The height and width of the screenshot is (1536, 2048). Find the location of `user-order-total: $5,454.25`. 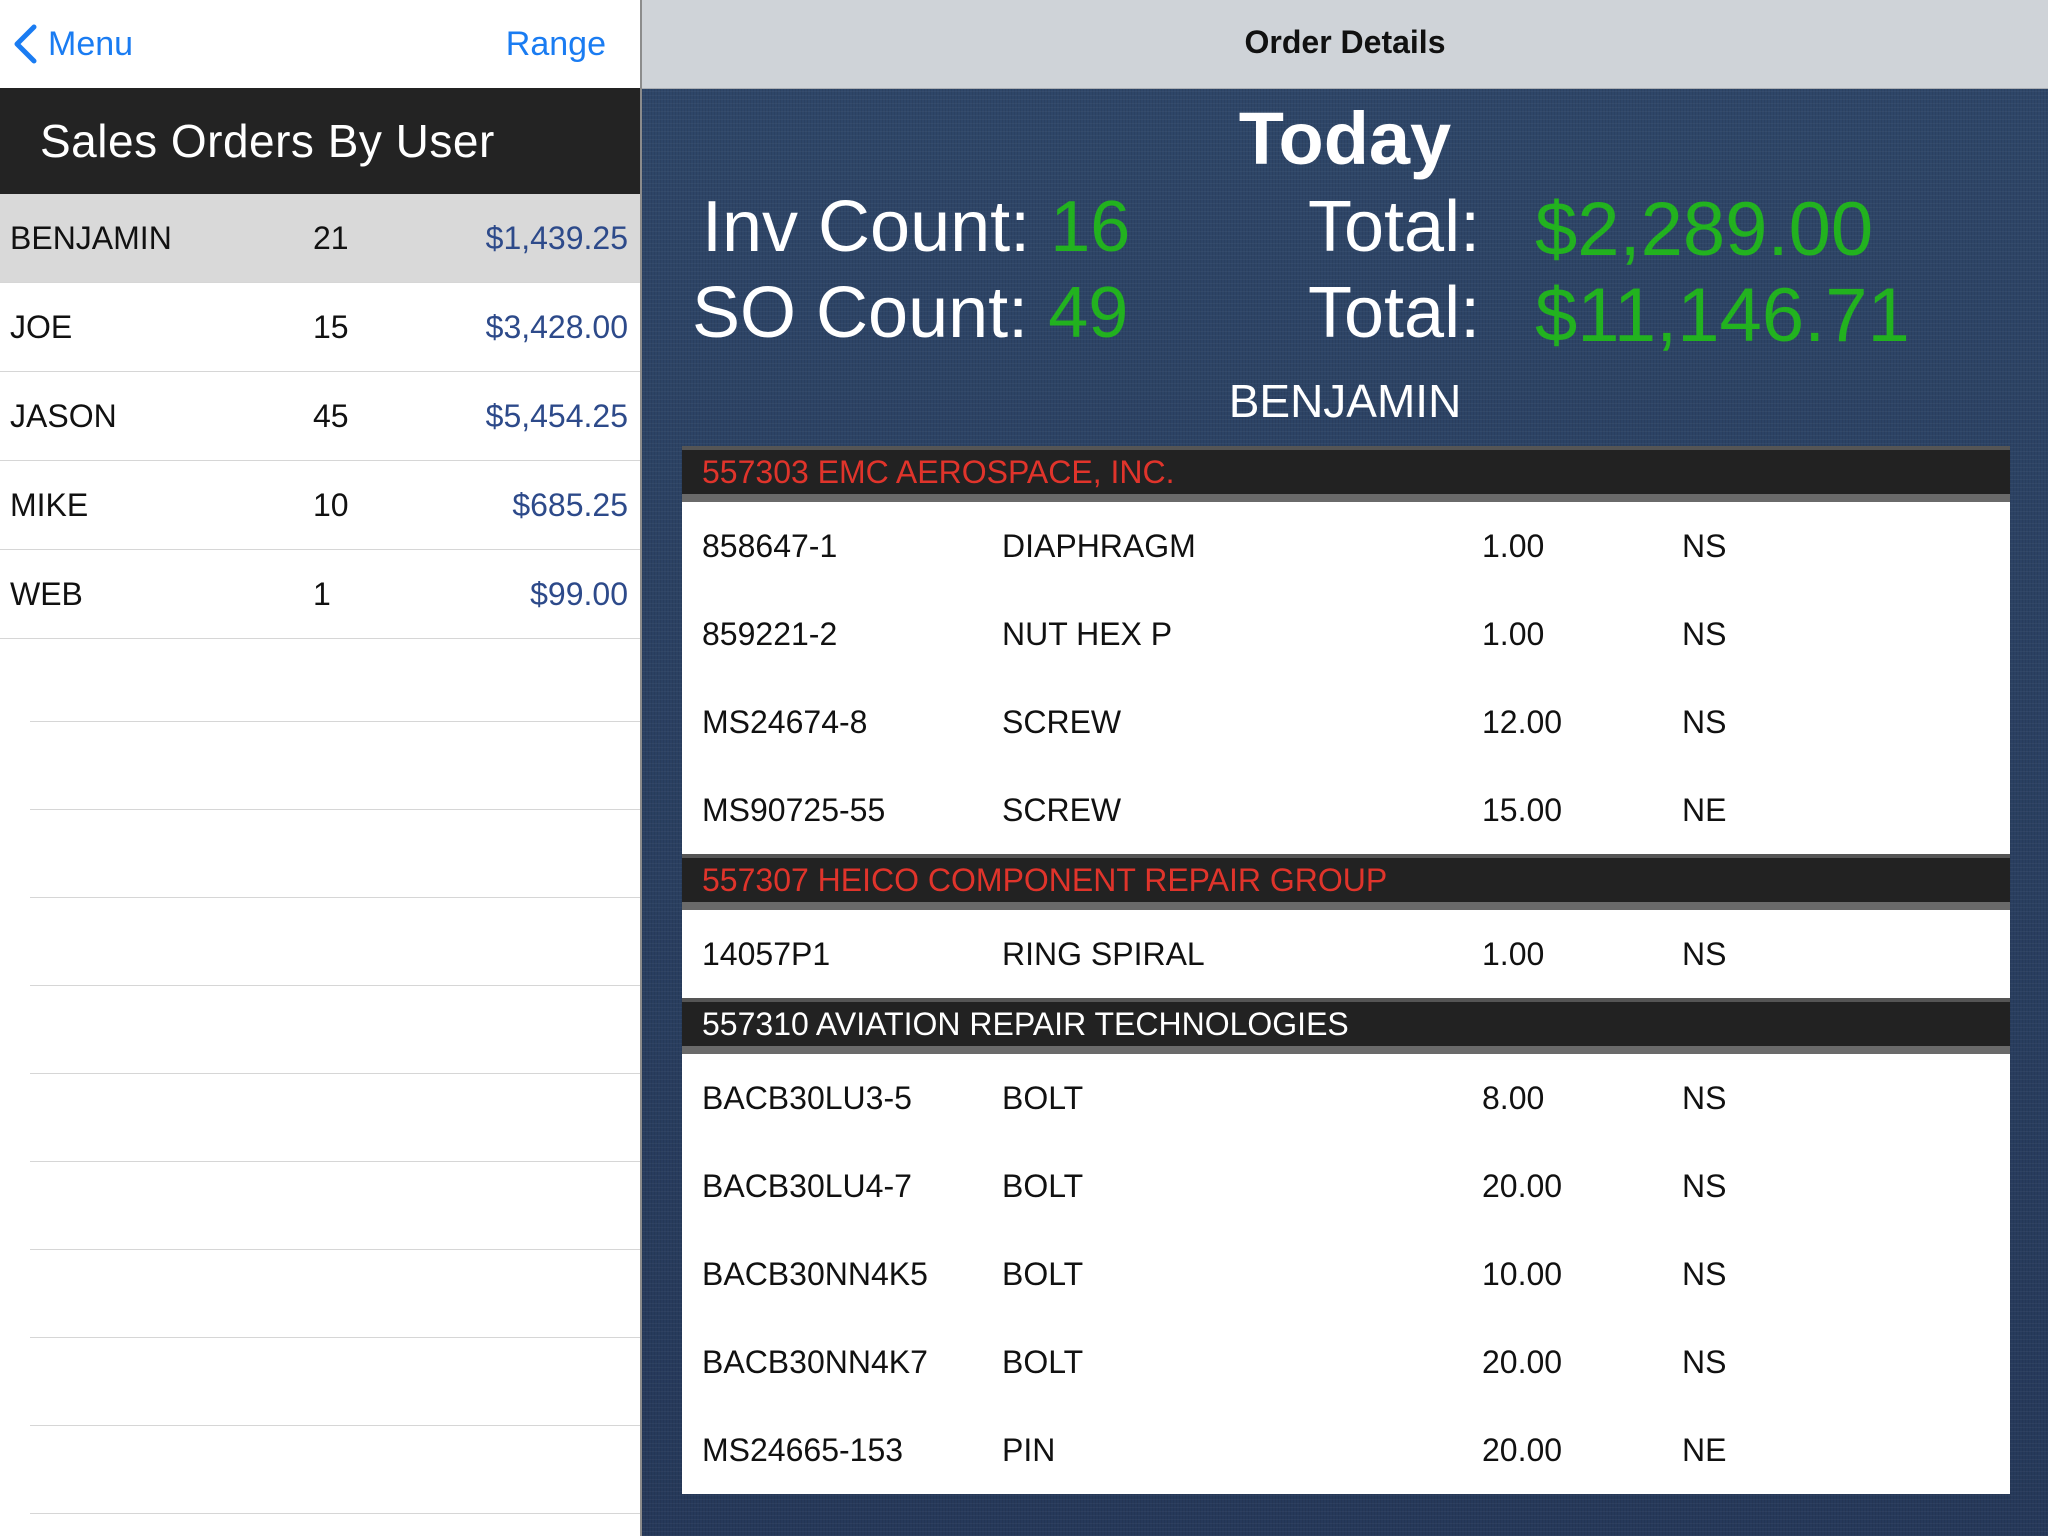

user-order-total: $5,454.25 is located at coordinates (556, 416).